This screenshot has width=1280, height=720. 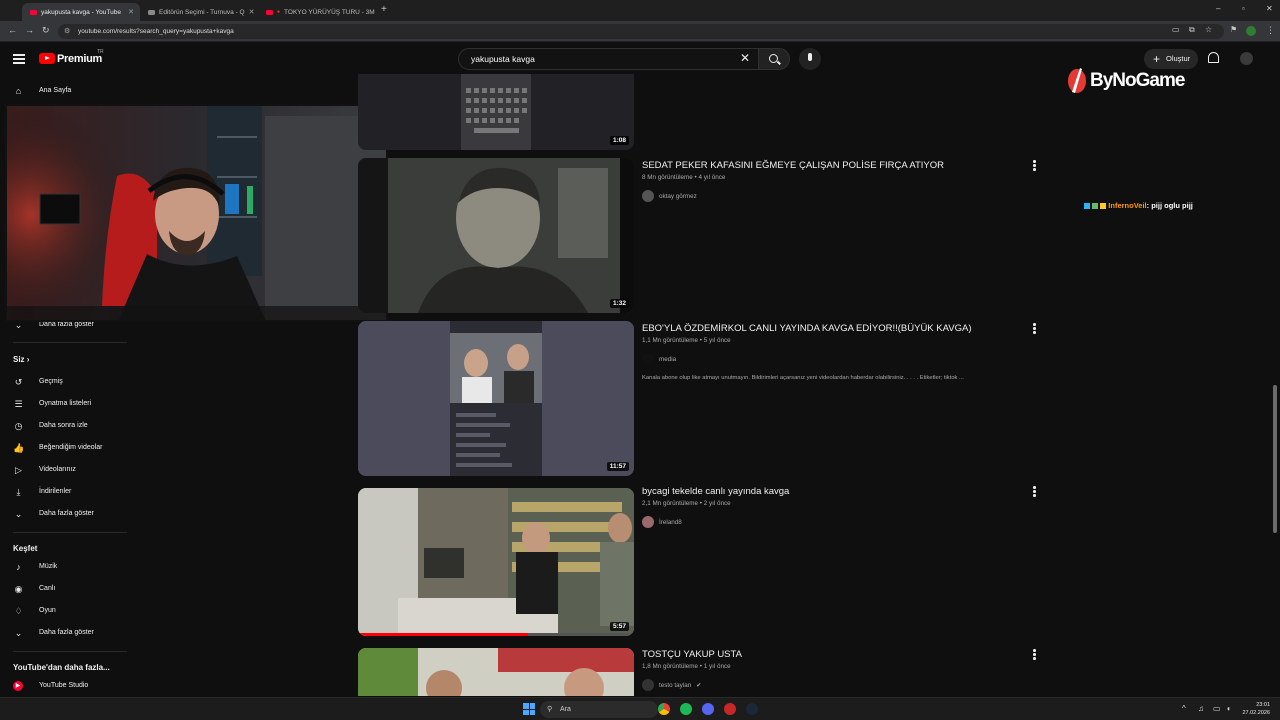 What do you see at coordinates (671, 685) in the screenshot?
I see `channel-link: testo taylan ✔` at bounding box center [671, 685].